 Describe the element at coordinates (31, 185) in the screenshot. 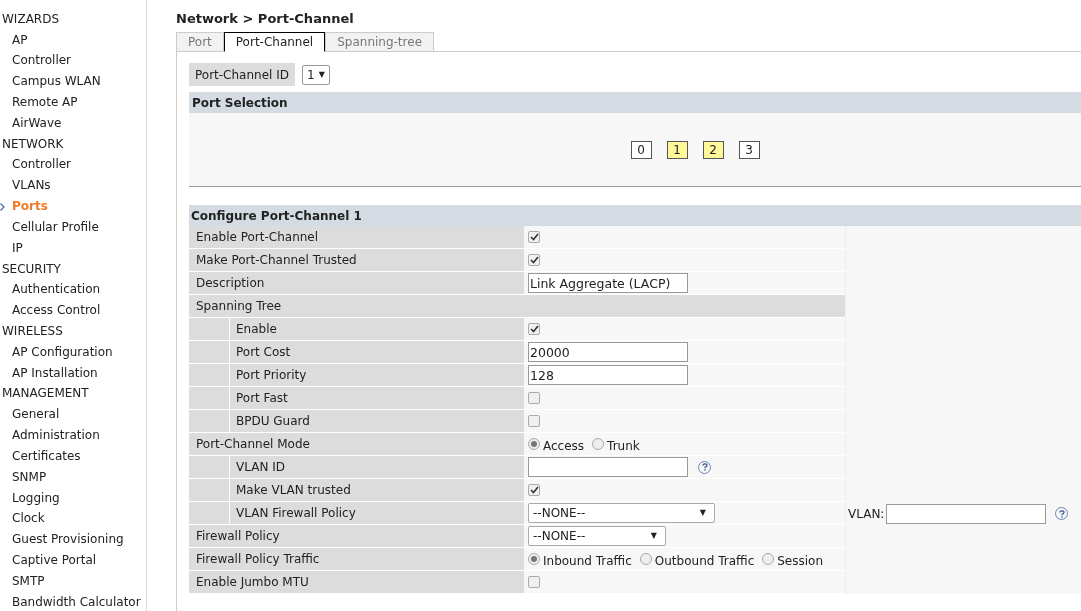

I see `sidebar-item: VLANs` at that location.